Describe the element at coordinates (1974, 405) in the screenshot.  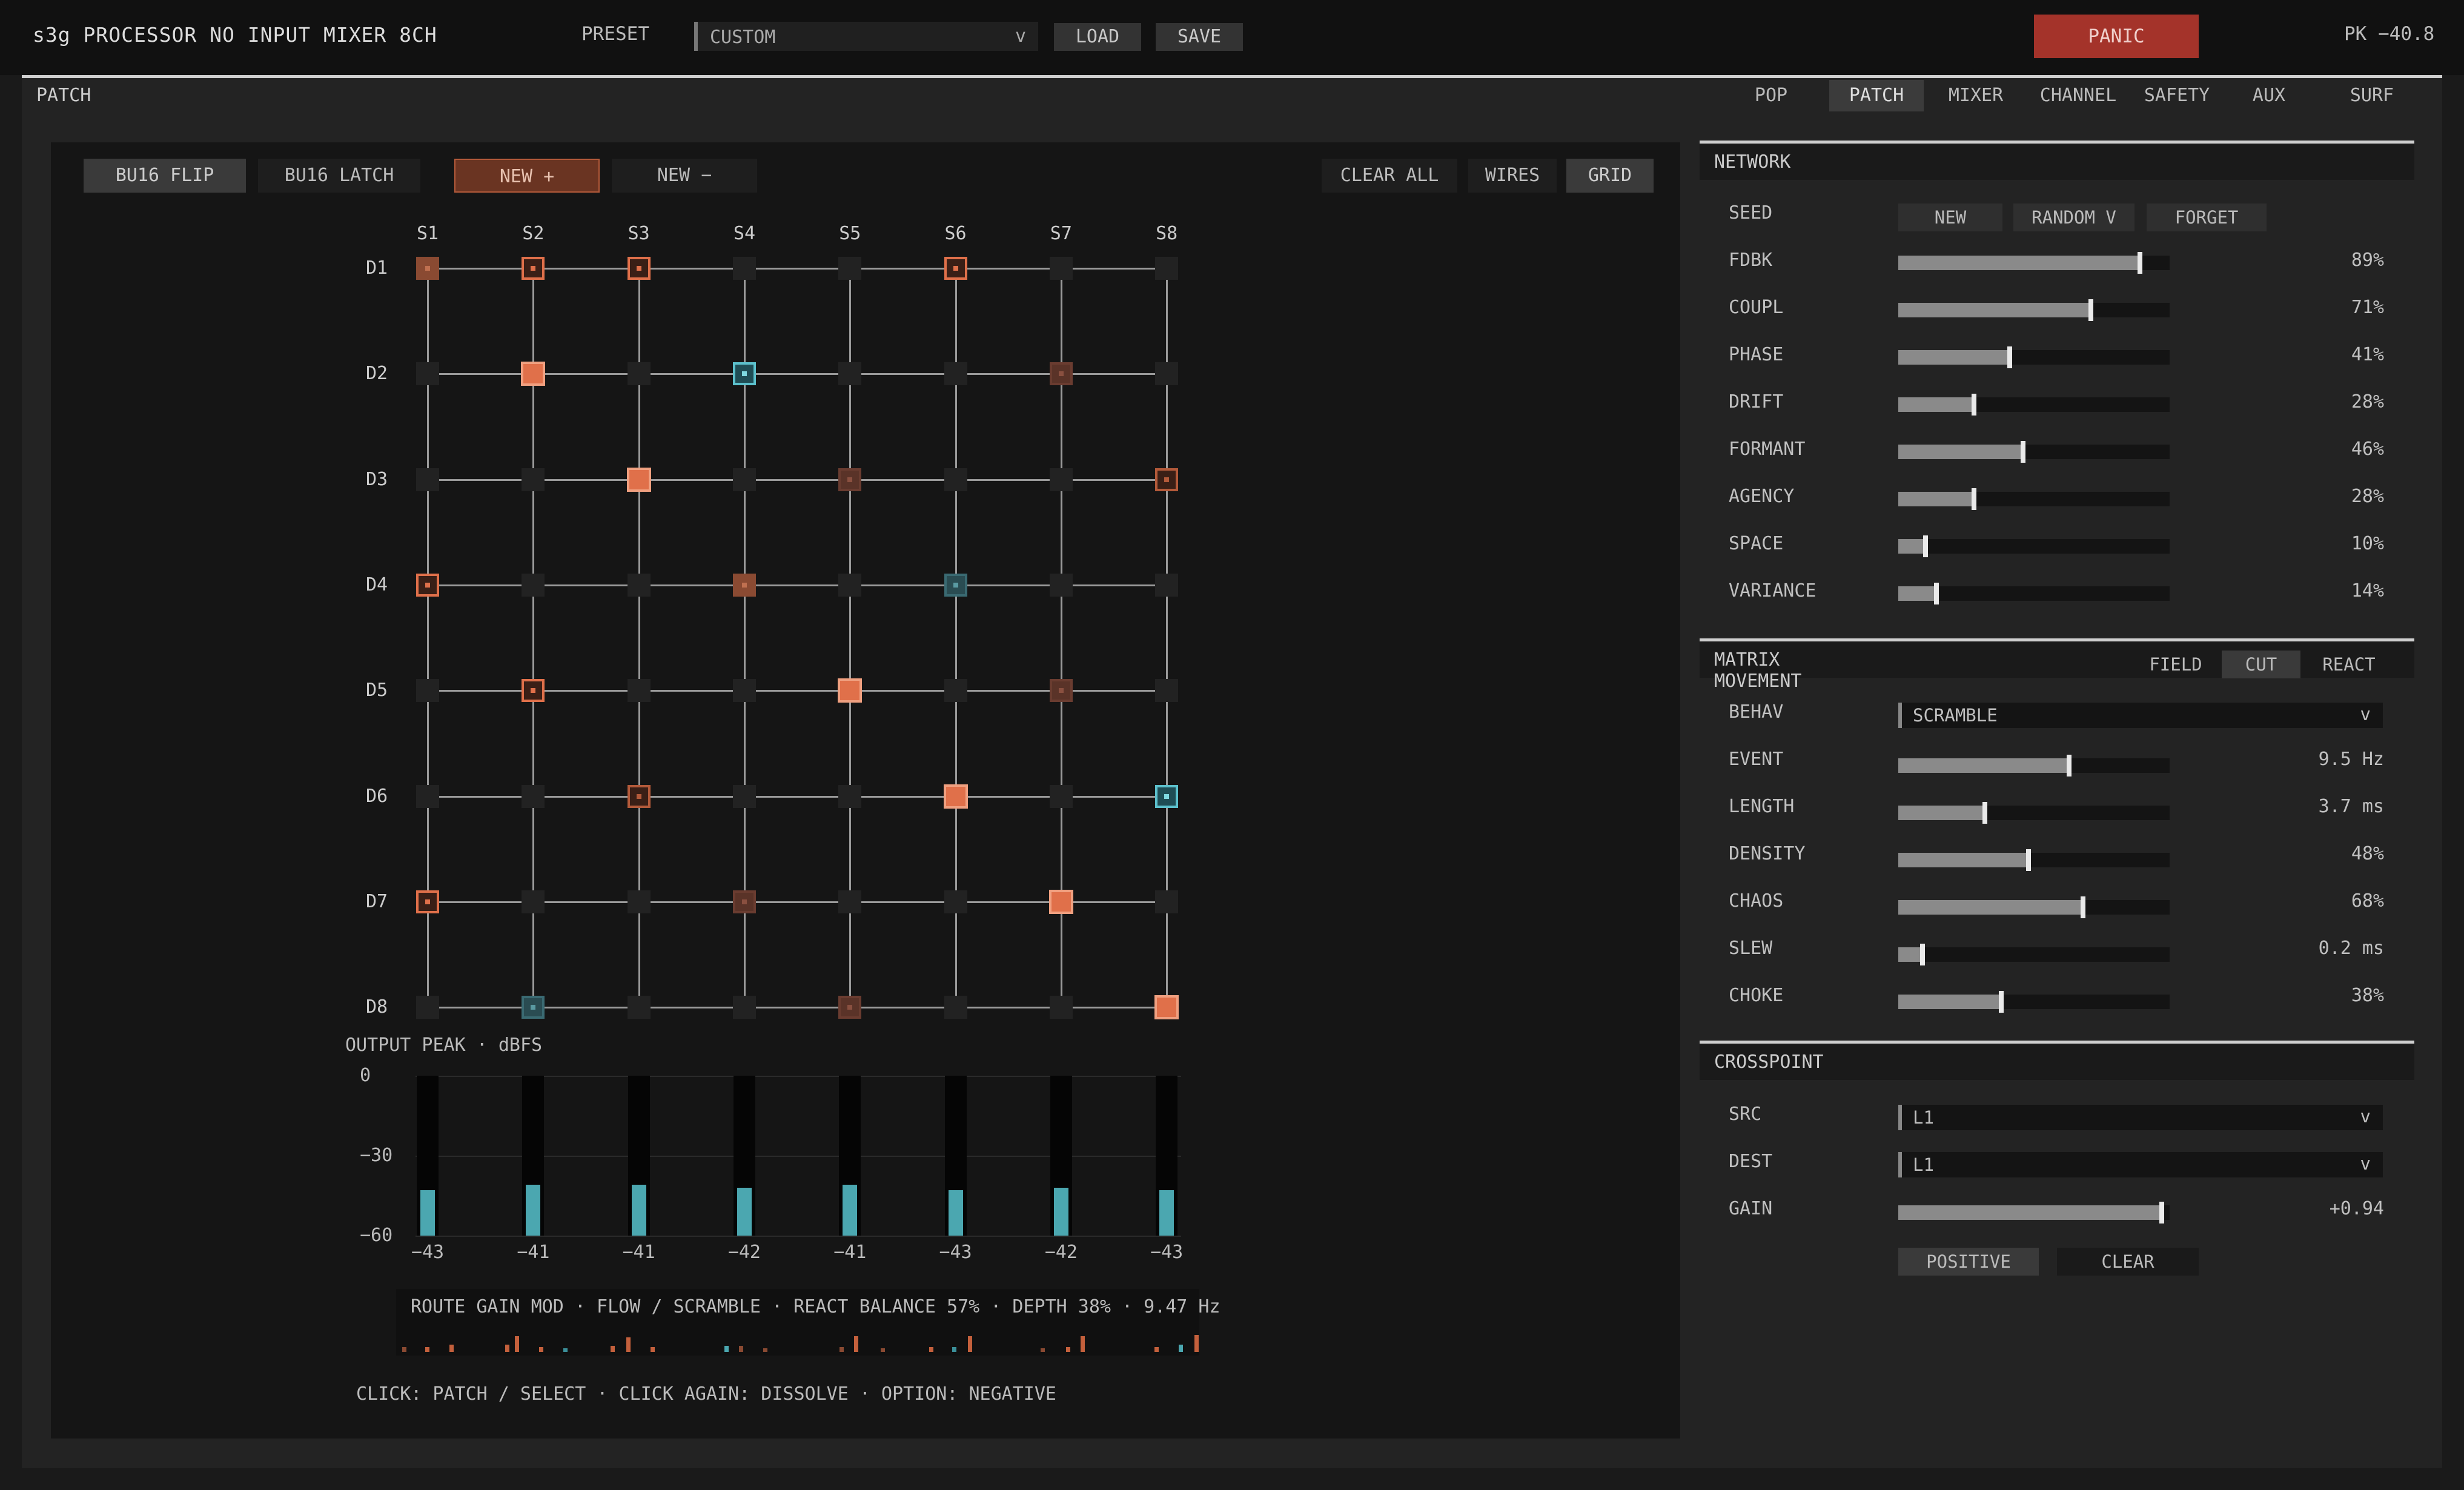
I see `slider-drift-knob` at that location.